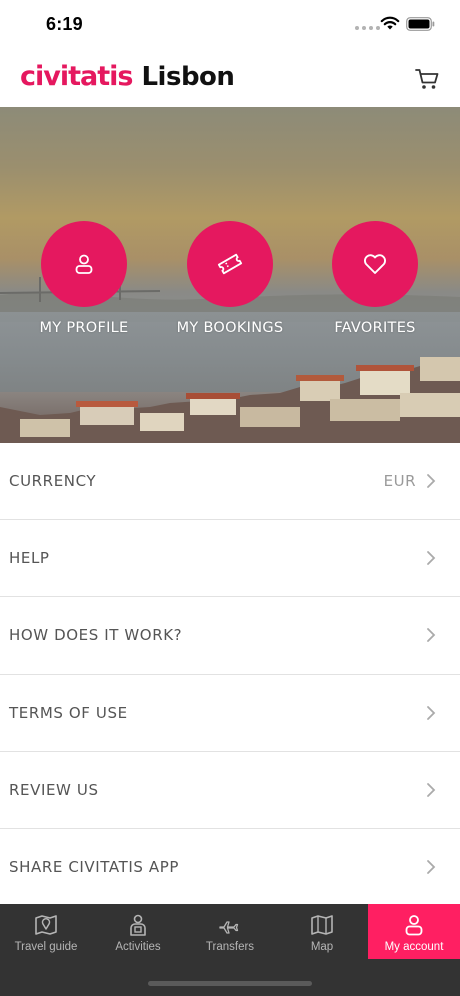 The height and width of the screenshot is (996, 460). I want to click on menu-item-label: CURRENCY, so click(53, 481).